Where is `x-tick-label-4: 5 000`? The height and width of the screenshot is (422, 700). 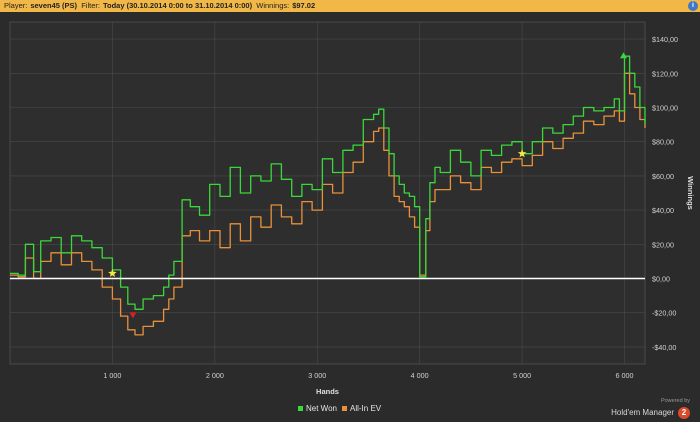 x-tick-label-4: 5 000 is located at coordinates (522, 375).